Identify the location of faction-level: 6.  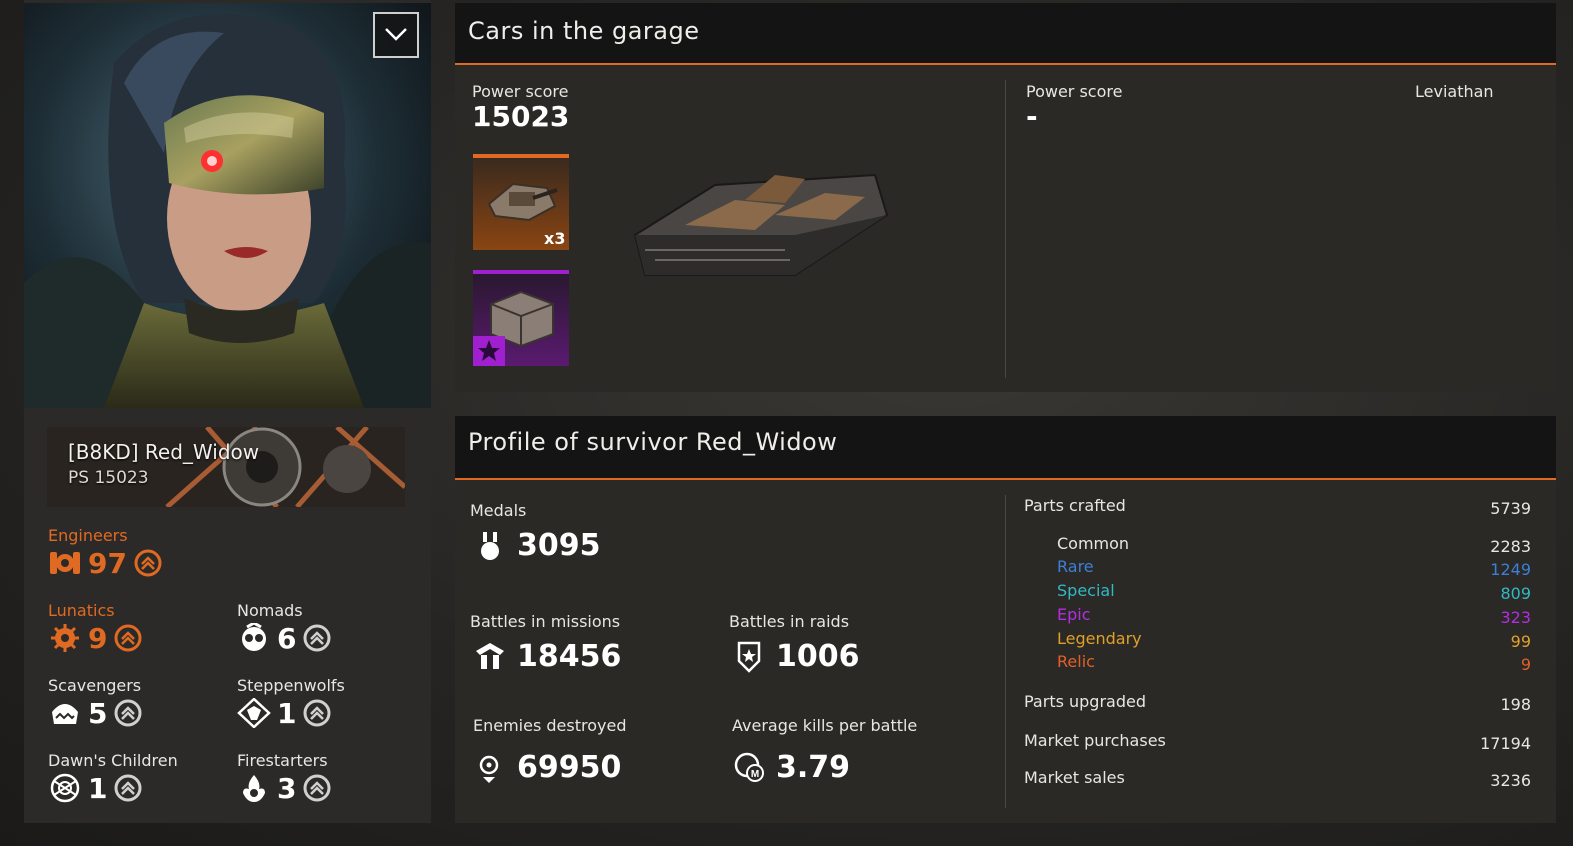
(287, 638).